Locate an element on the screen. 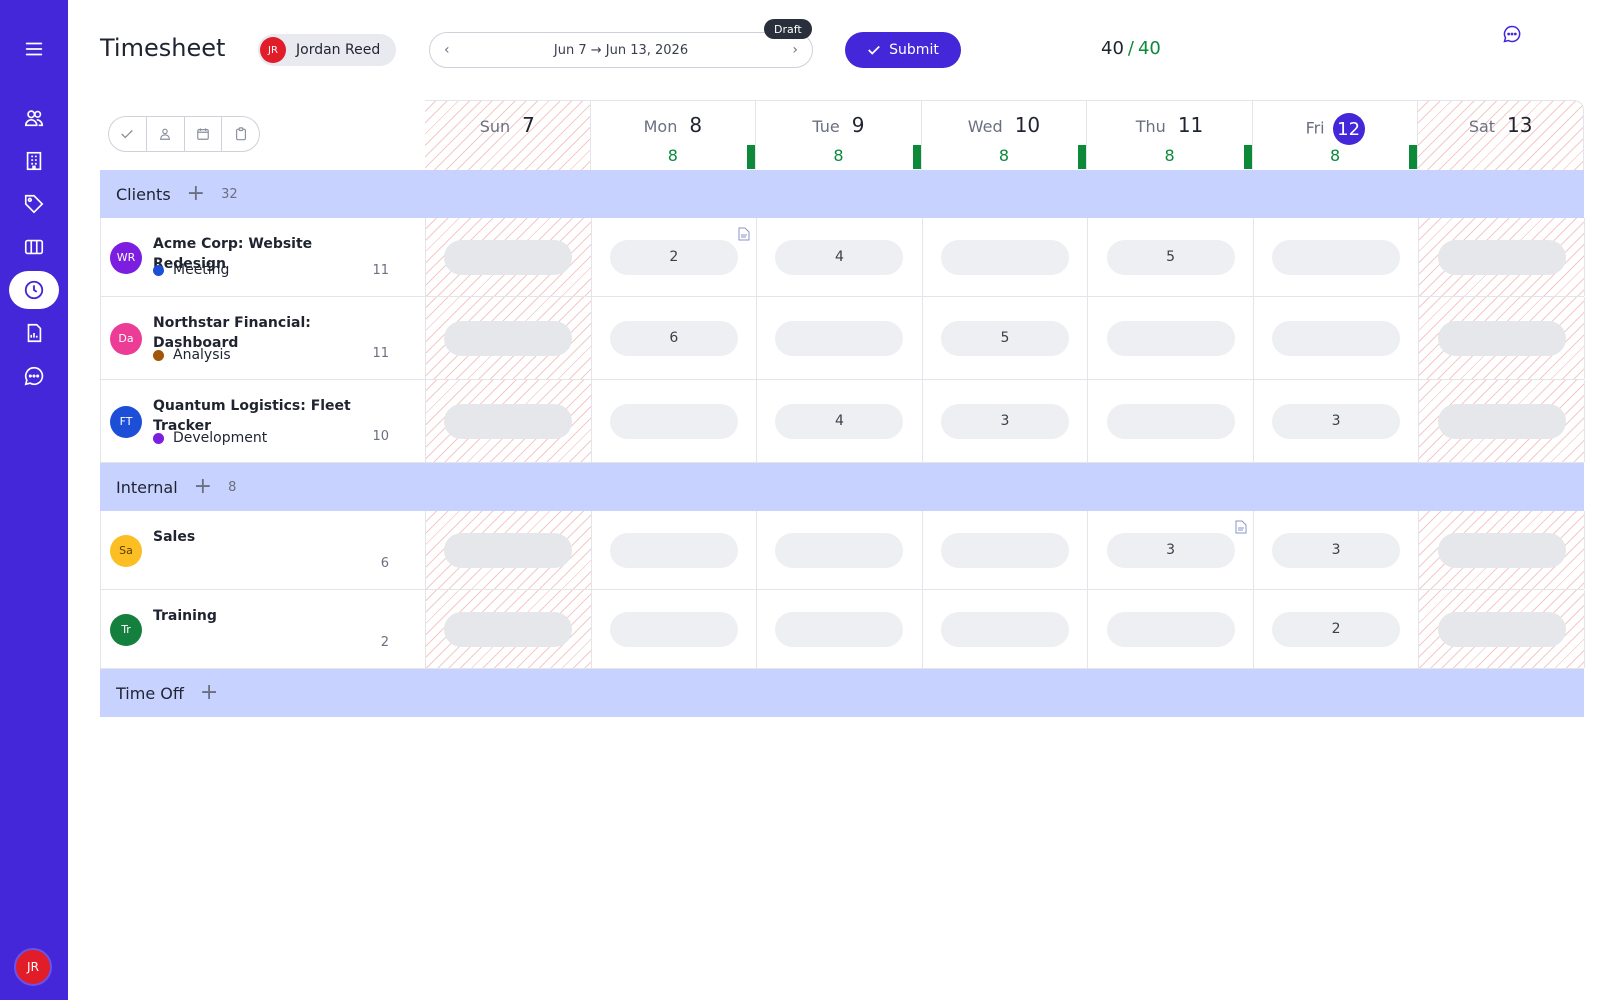 This screenshot has height=1000, width=1600. tag-icon is located at coordinates (34, 204).